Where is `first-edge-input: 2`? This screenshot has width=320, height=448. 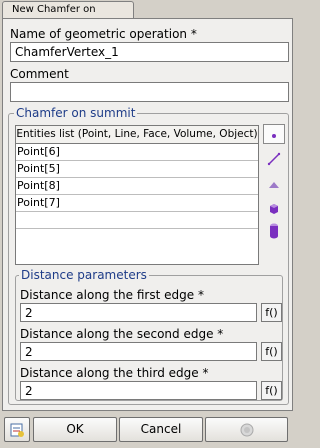 first-edge-input: 2 is located at coordinates (138, 312).